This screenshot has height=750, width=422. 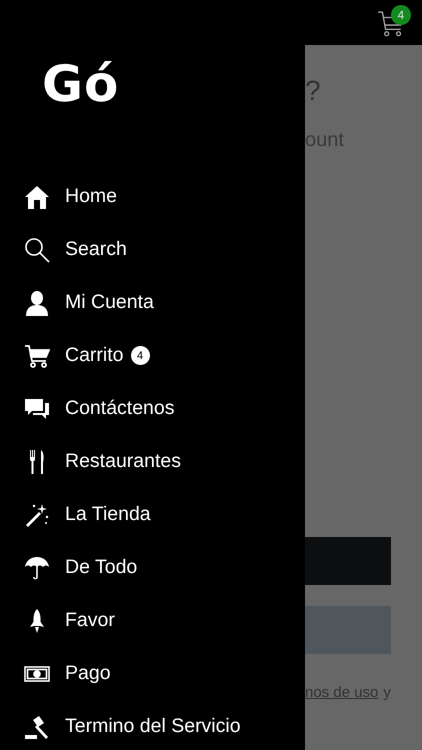 I want to click on menu-item: De Todo, so click(x=152, y=567).